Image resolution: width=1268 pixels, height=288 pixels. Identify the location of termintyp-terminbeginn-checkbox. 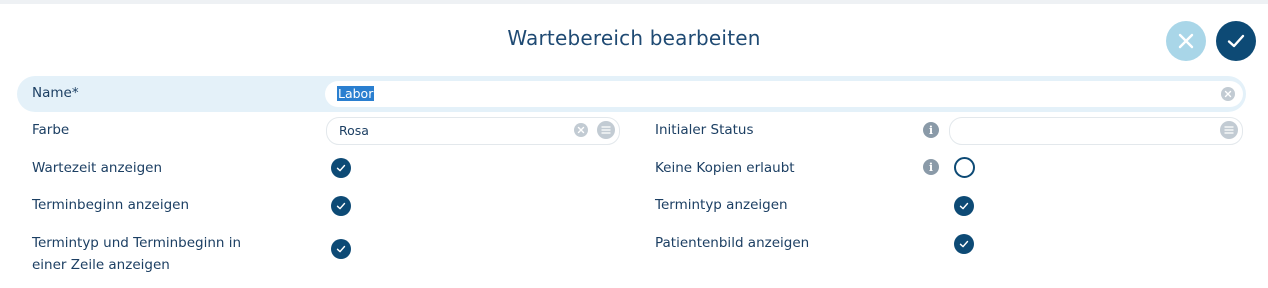
(341, 249).